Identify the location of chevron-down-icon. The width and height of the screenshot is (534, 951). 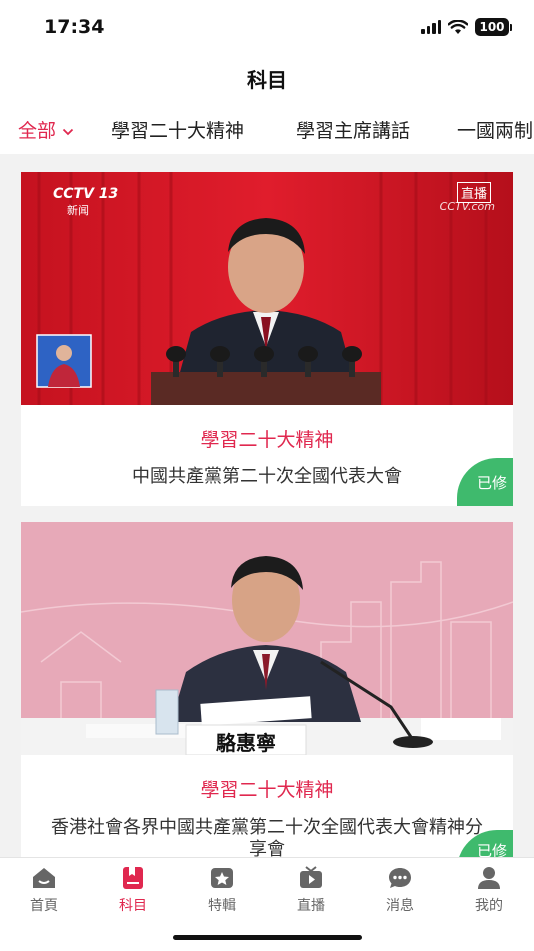
(68, 131).